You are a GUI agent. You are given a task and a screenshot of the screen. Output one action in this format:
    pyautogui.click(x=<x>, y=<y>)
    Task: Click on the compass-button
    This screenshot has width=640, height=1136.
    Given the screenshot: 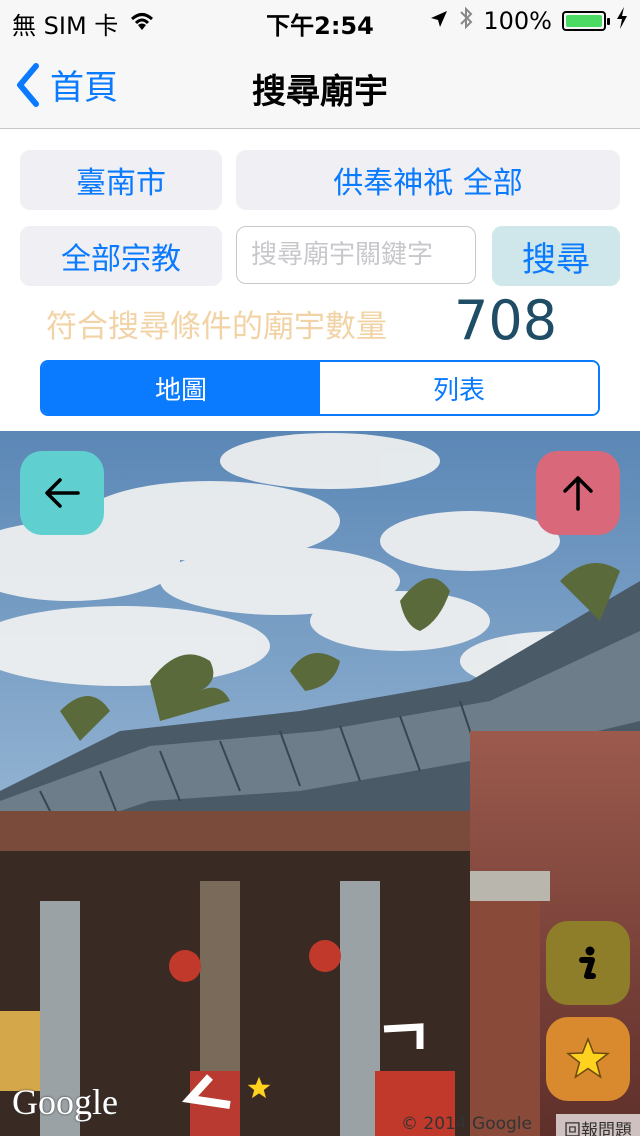 What is the action you would take?
    pyautogui.click(x=578, y=493)
    